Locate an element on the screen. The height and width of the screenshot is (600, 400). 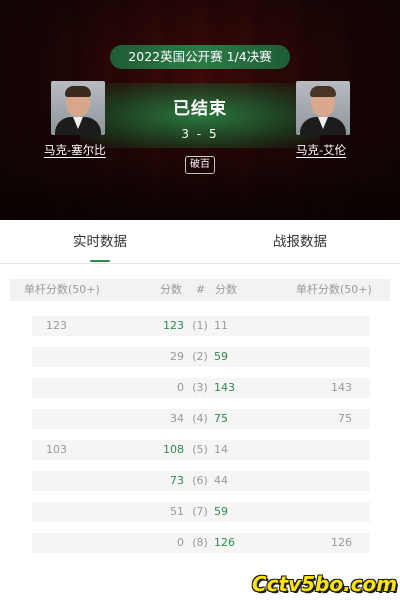
break-left: 103 is located at coordinates (56, 449).